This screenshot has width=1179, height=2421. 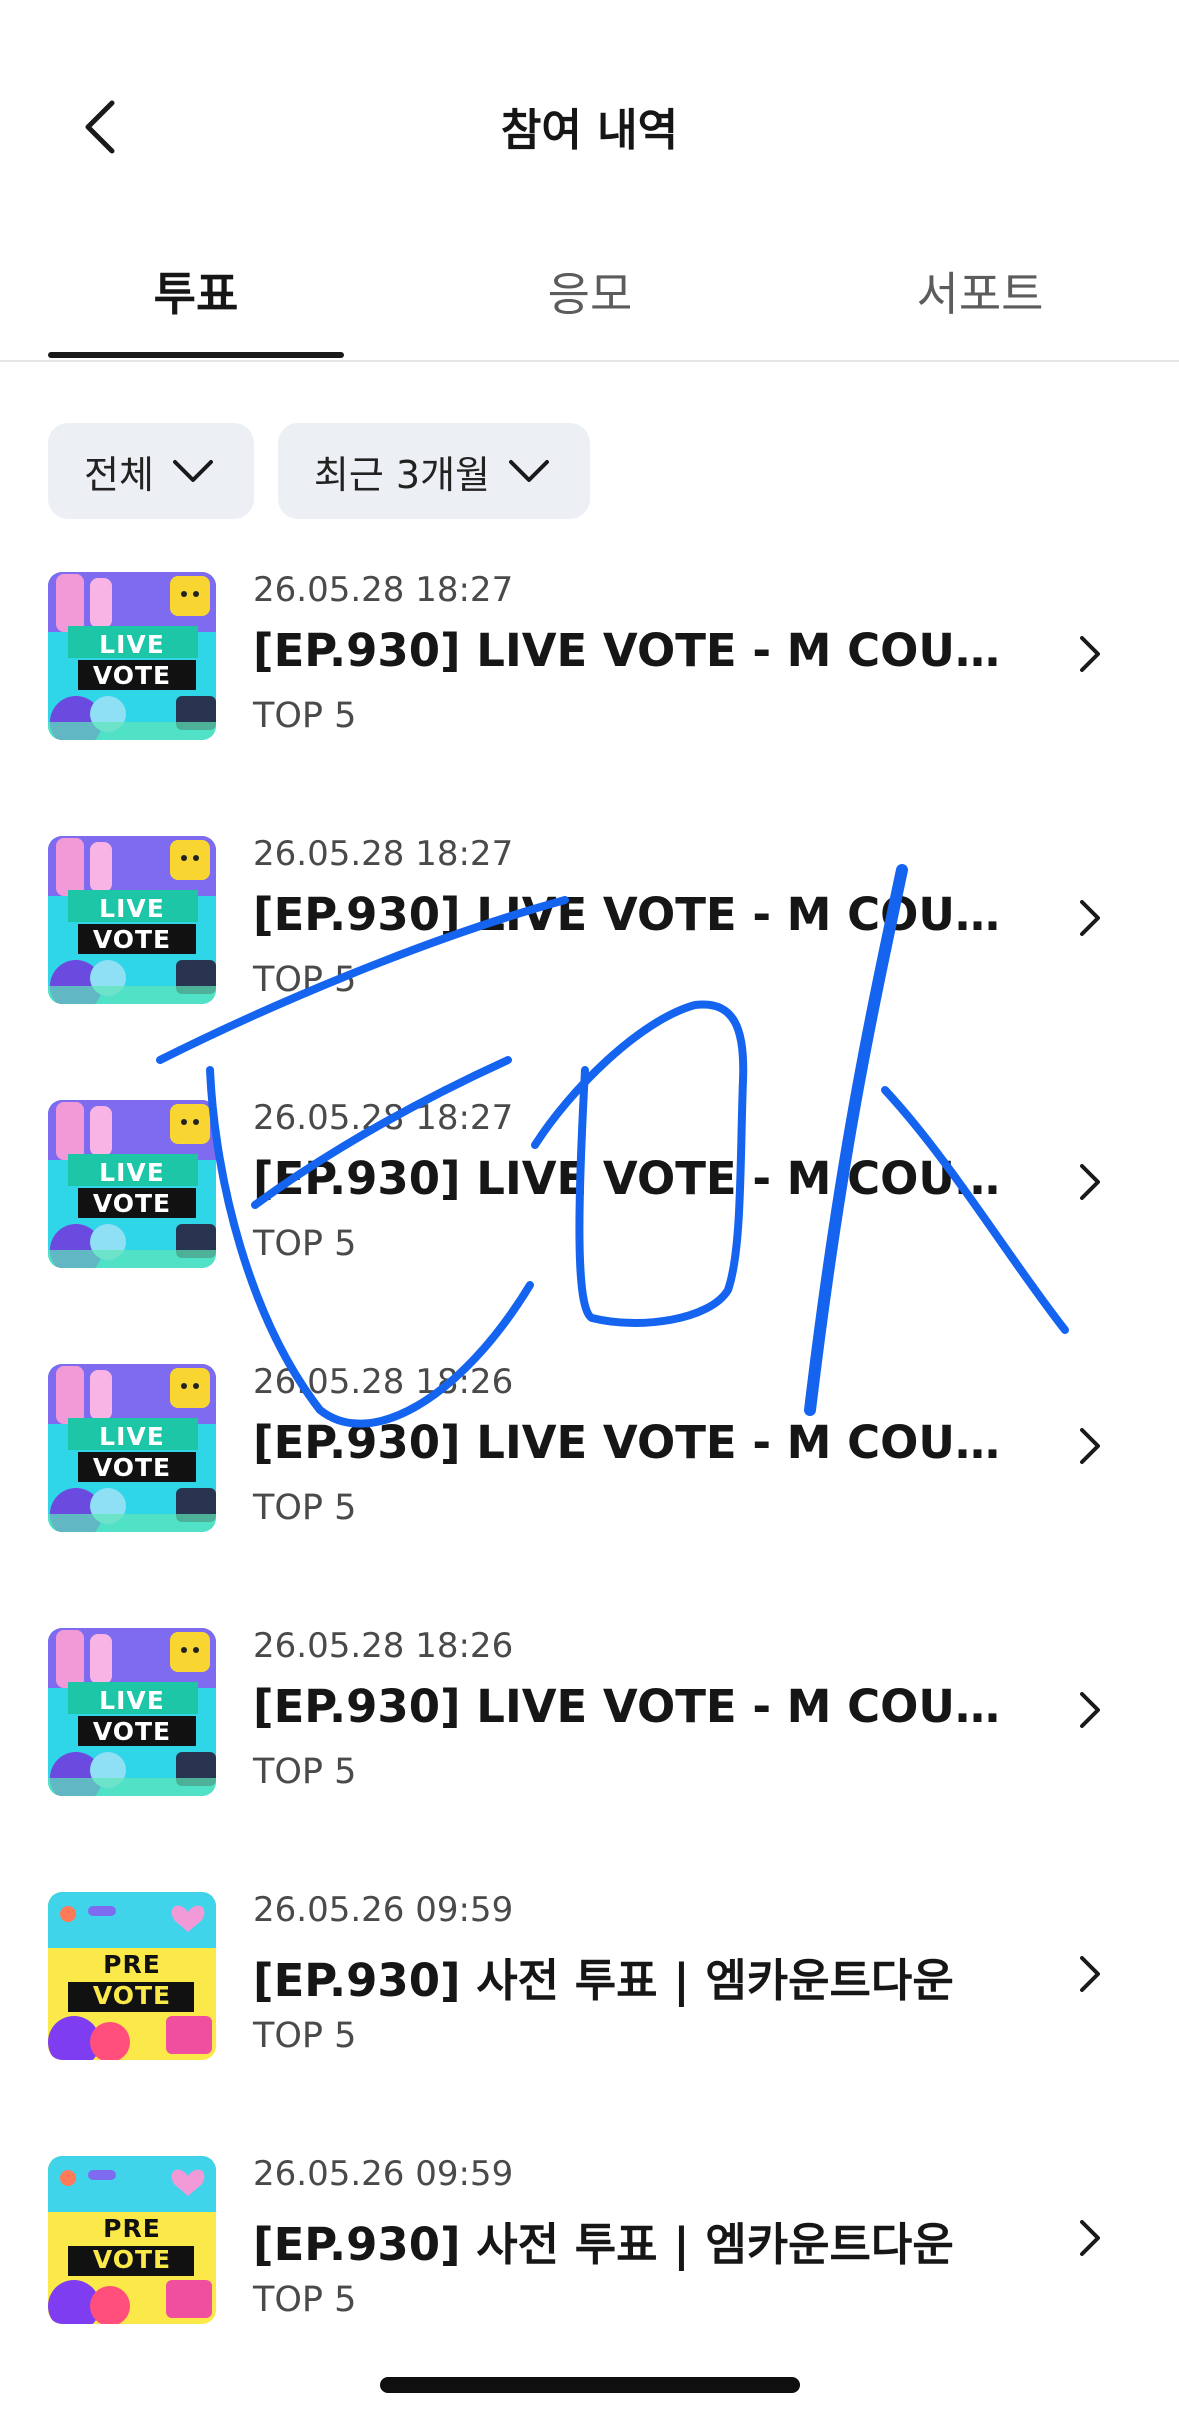 I want to click on tab-bar: 투표 응모 서포트, so click(x=589, y=301).